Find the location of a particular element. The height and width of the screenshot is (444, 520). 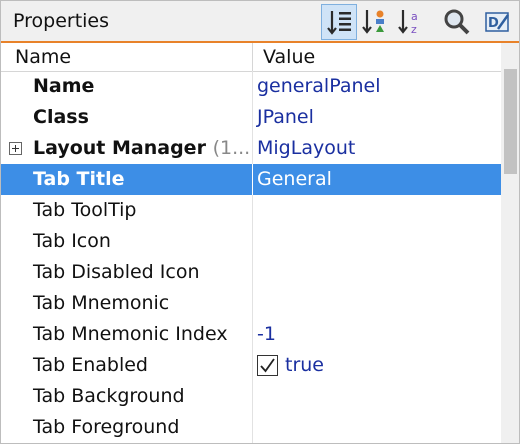

property-name: Tab Background is located at coordinates (109, 396).